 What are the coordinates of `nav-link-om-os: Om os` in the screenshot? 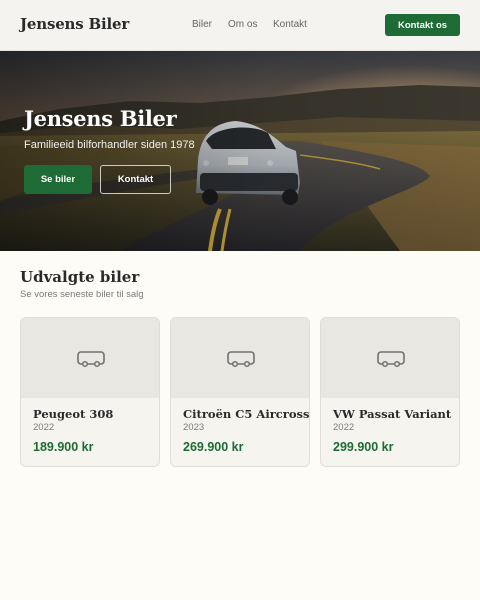 It's located at (242, 24).